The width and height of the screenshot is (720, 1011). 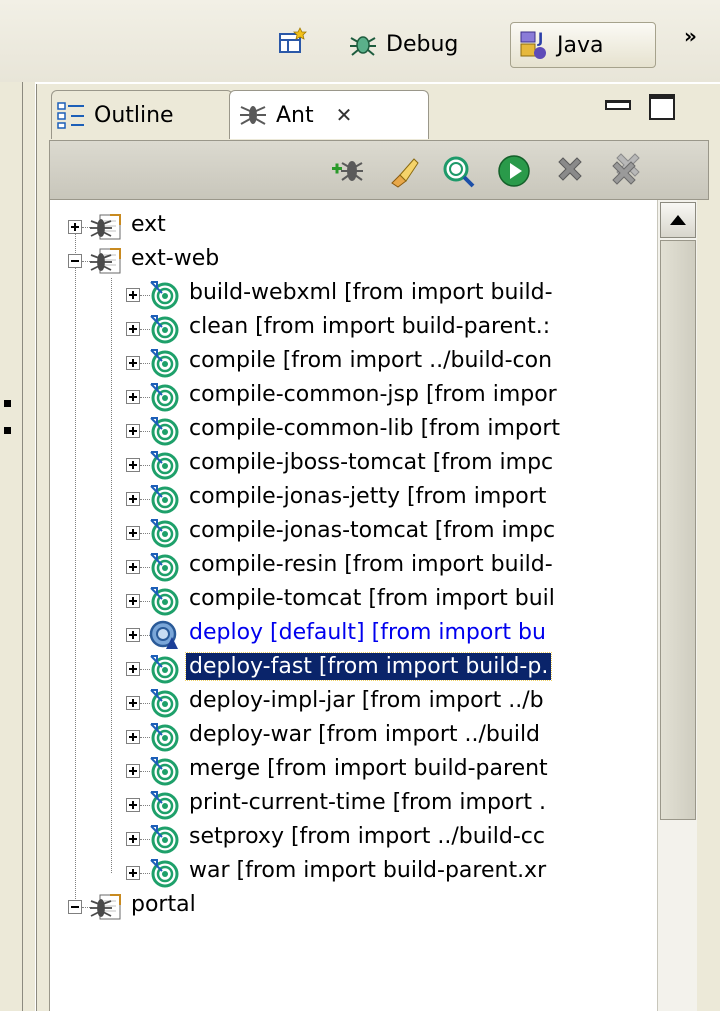 What do you see at coordinates (514, 171) in the screenshot?
I see `run-icon` at bounding box center [514, 171].